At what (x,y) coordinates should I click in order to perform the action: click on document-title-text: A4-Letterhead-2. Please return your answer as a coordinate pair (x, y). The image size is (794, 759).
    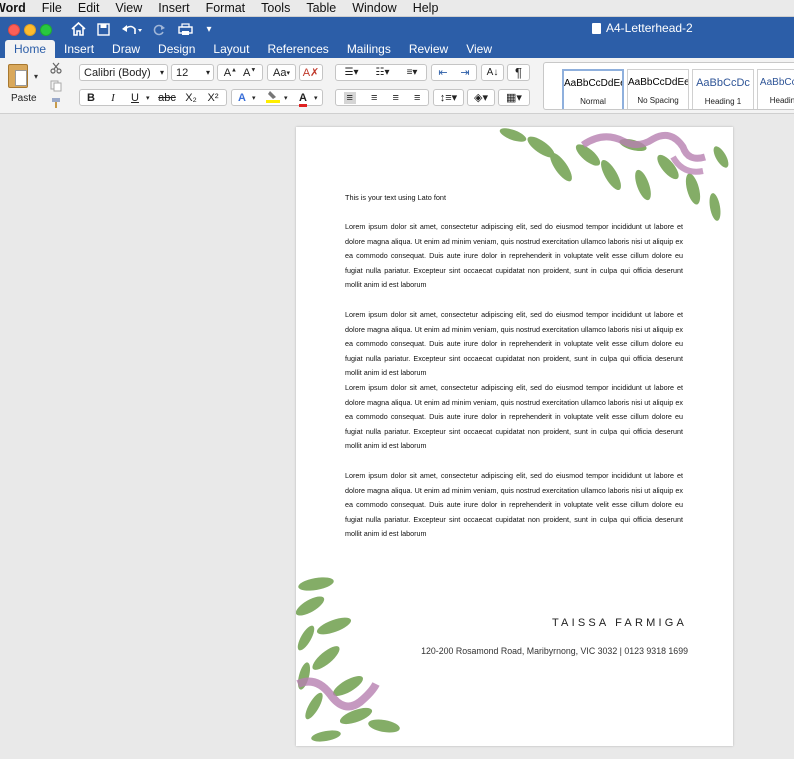
    Looking at the image, I should click on (649, 28).